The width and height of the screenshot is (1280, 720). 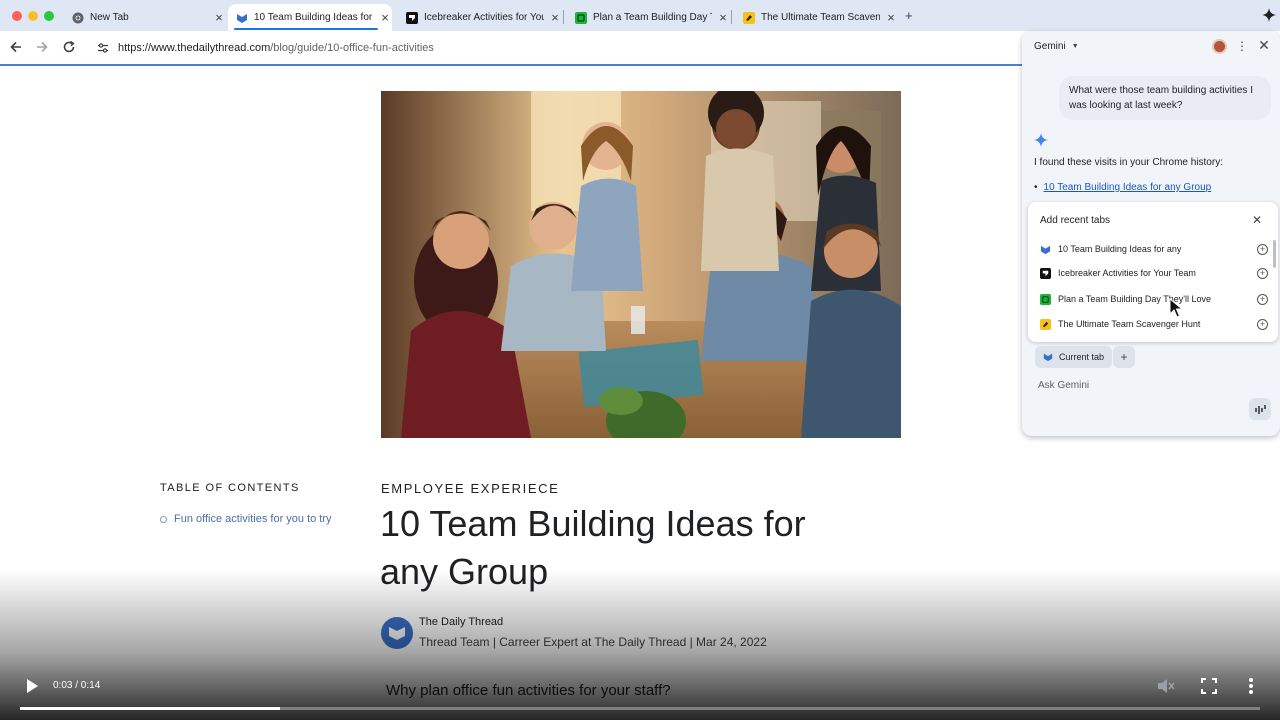 I want to click on recent-tab-item: 10 Team Building Ideas for any +, so click(x=1154, y=249).